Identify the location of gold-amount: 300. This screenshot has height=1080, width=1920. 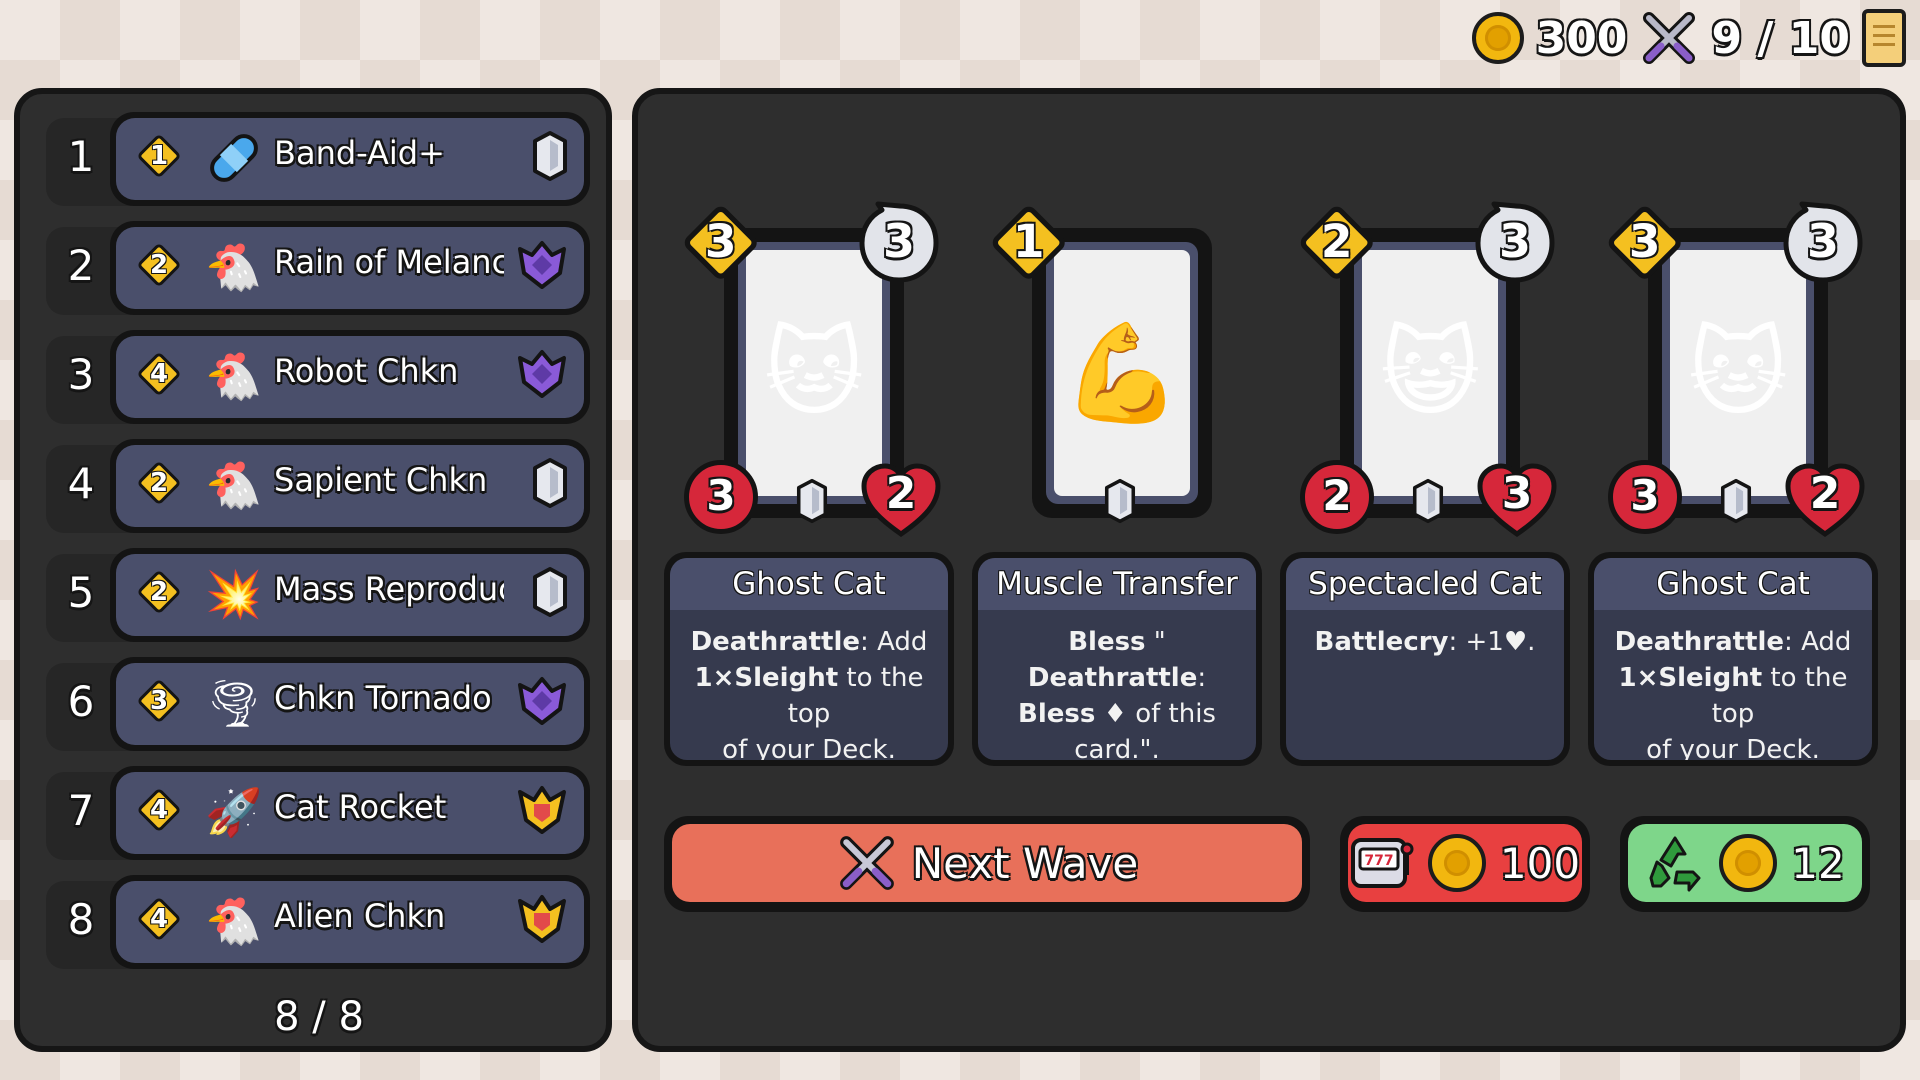
(1581, 38).